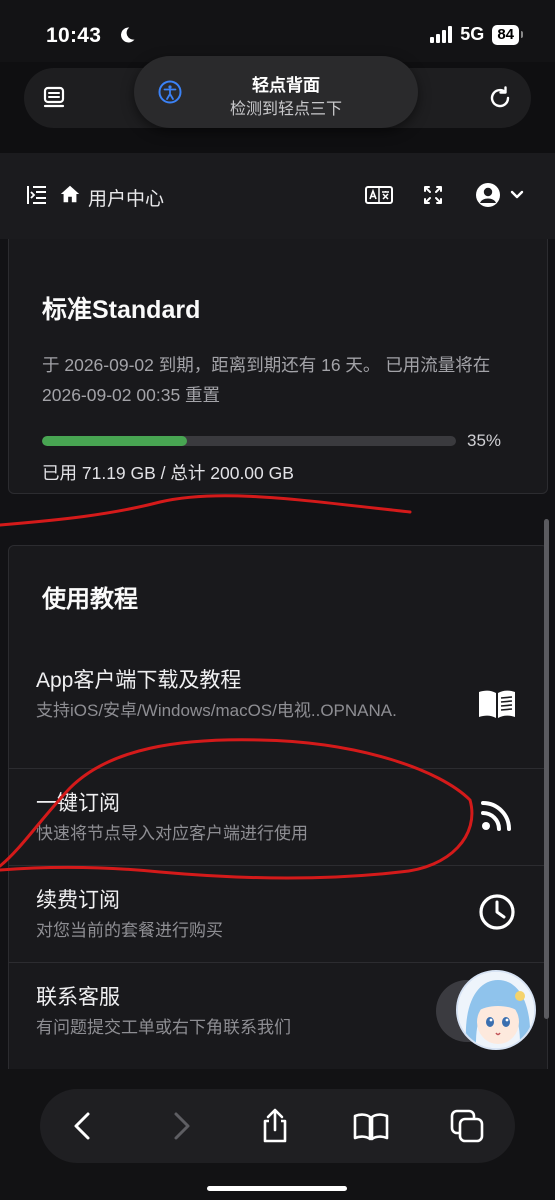 The height and width of the screenshot is (1200, 555). What do you see at coordinates (277, 1188) in the screenshot?
I see `home-indicator` at bounding box center [277, 1188].